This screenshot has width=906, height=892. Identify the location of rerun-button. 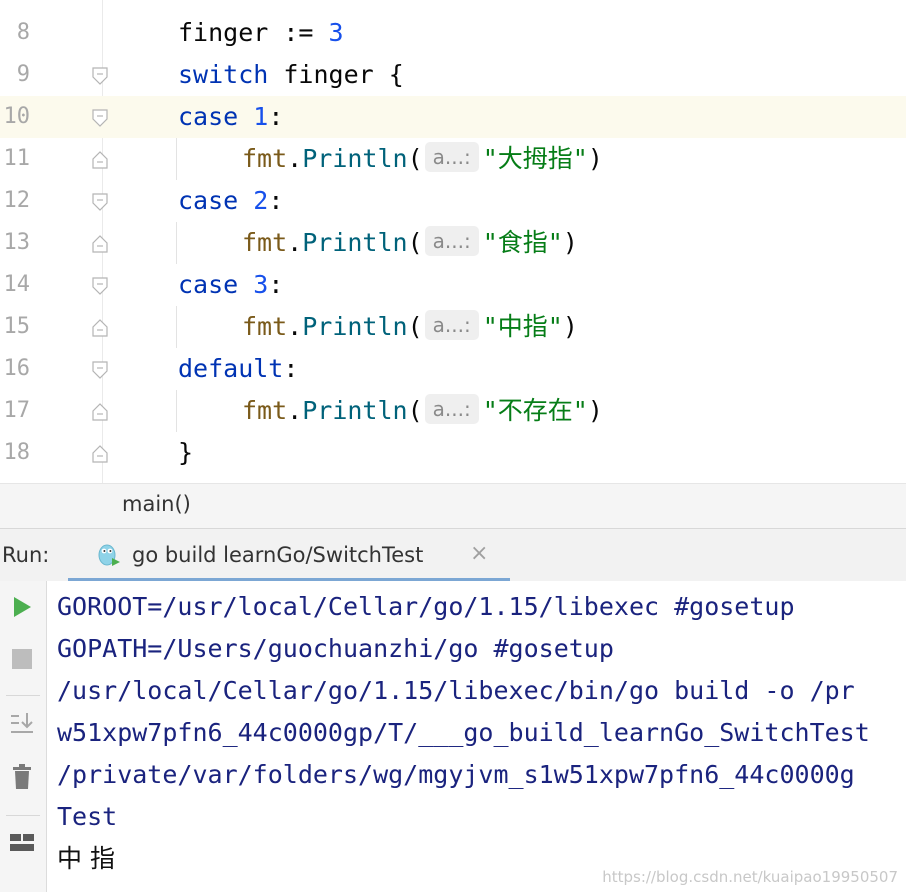
(22, 609).